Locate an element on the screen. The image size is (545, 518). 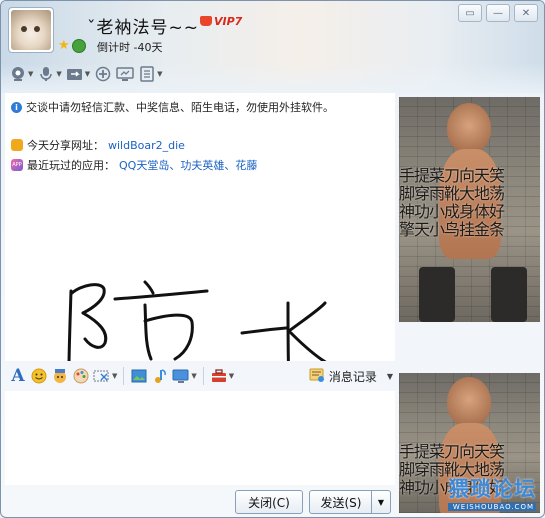
toolbox-button: ▼ is located at coordinates (222, 376).